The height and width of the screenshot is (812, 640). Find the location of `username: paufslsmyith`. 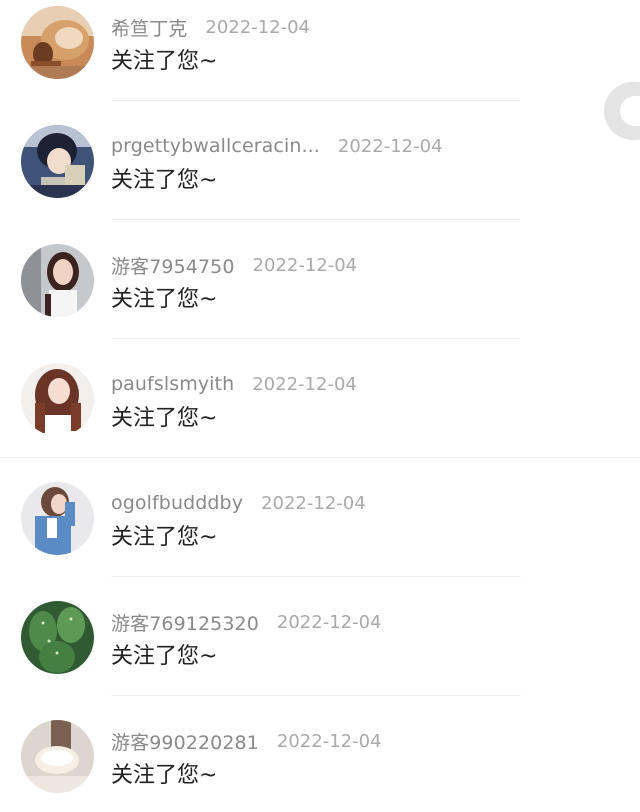

username: paufslsmyith is located at coordinates (172, 384).